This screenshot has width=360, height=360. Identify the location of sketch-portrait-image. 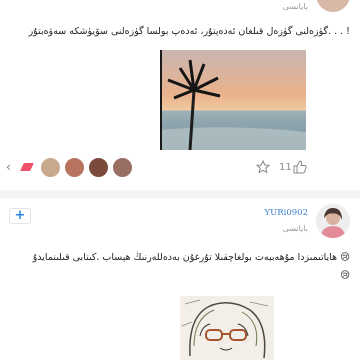
(227, 328).